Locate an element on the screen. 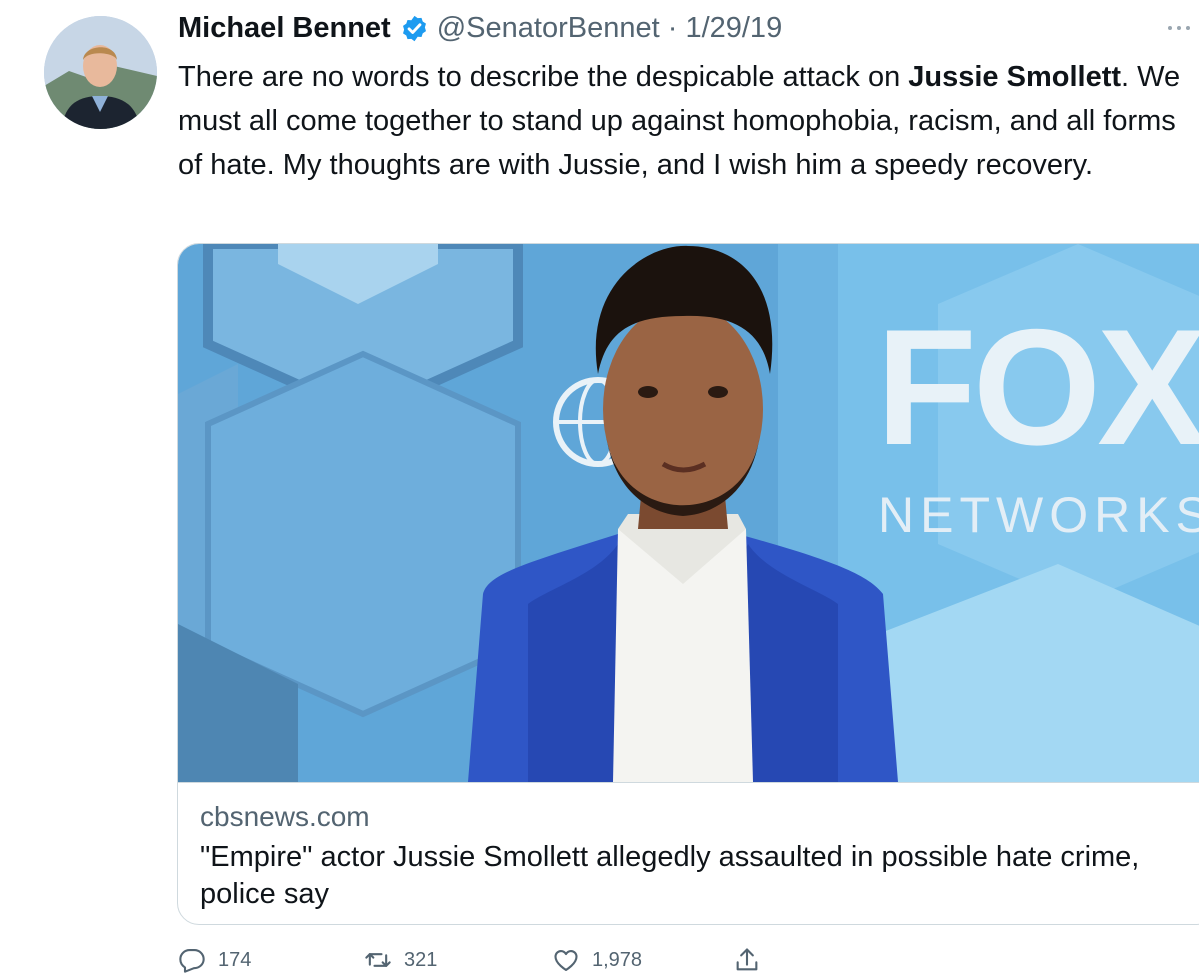 This screenshot has height=980, width=1199. share-icon is located at coordinates (747, 960).